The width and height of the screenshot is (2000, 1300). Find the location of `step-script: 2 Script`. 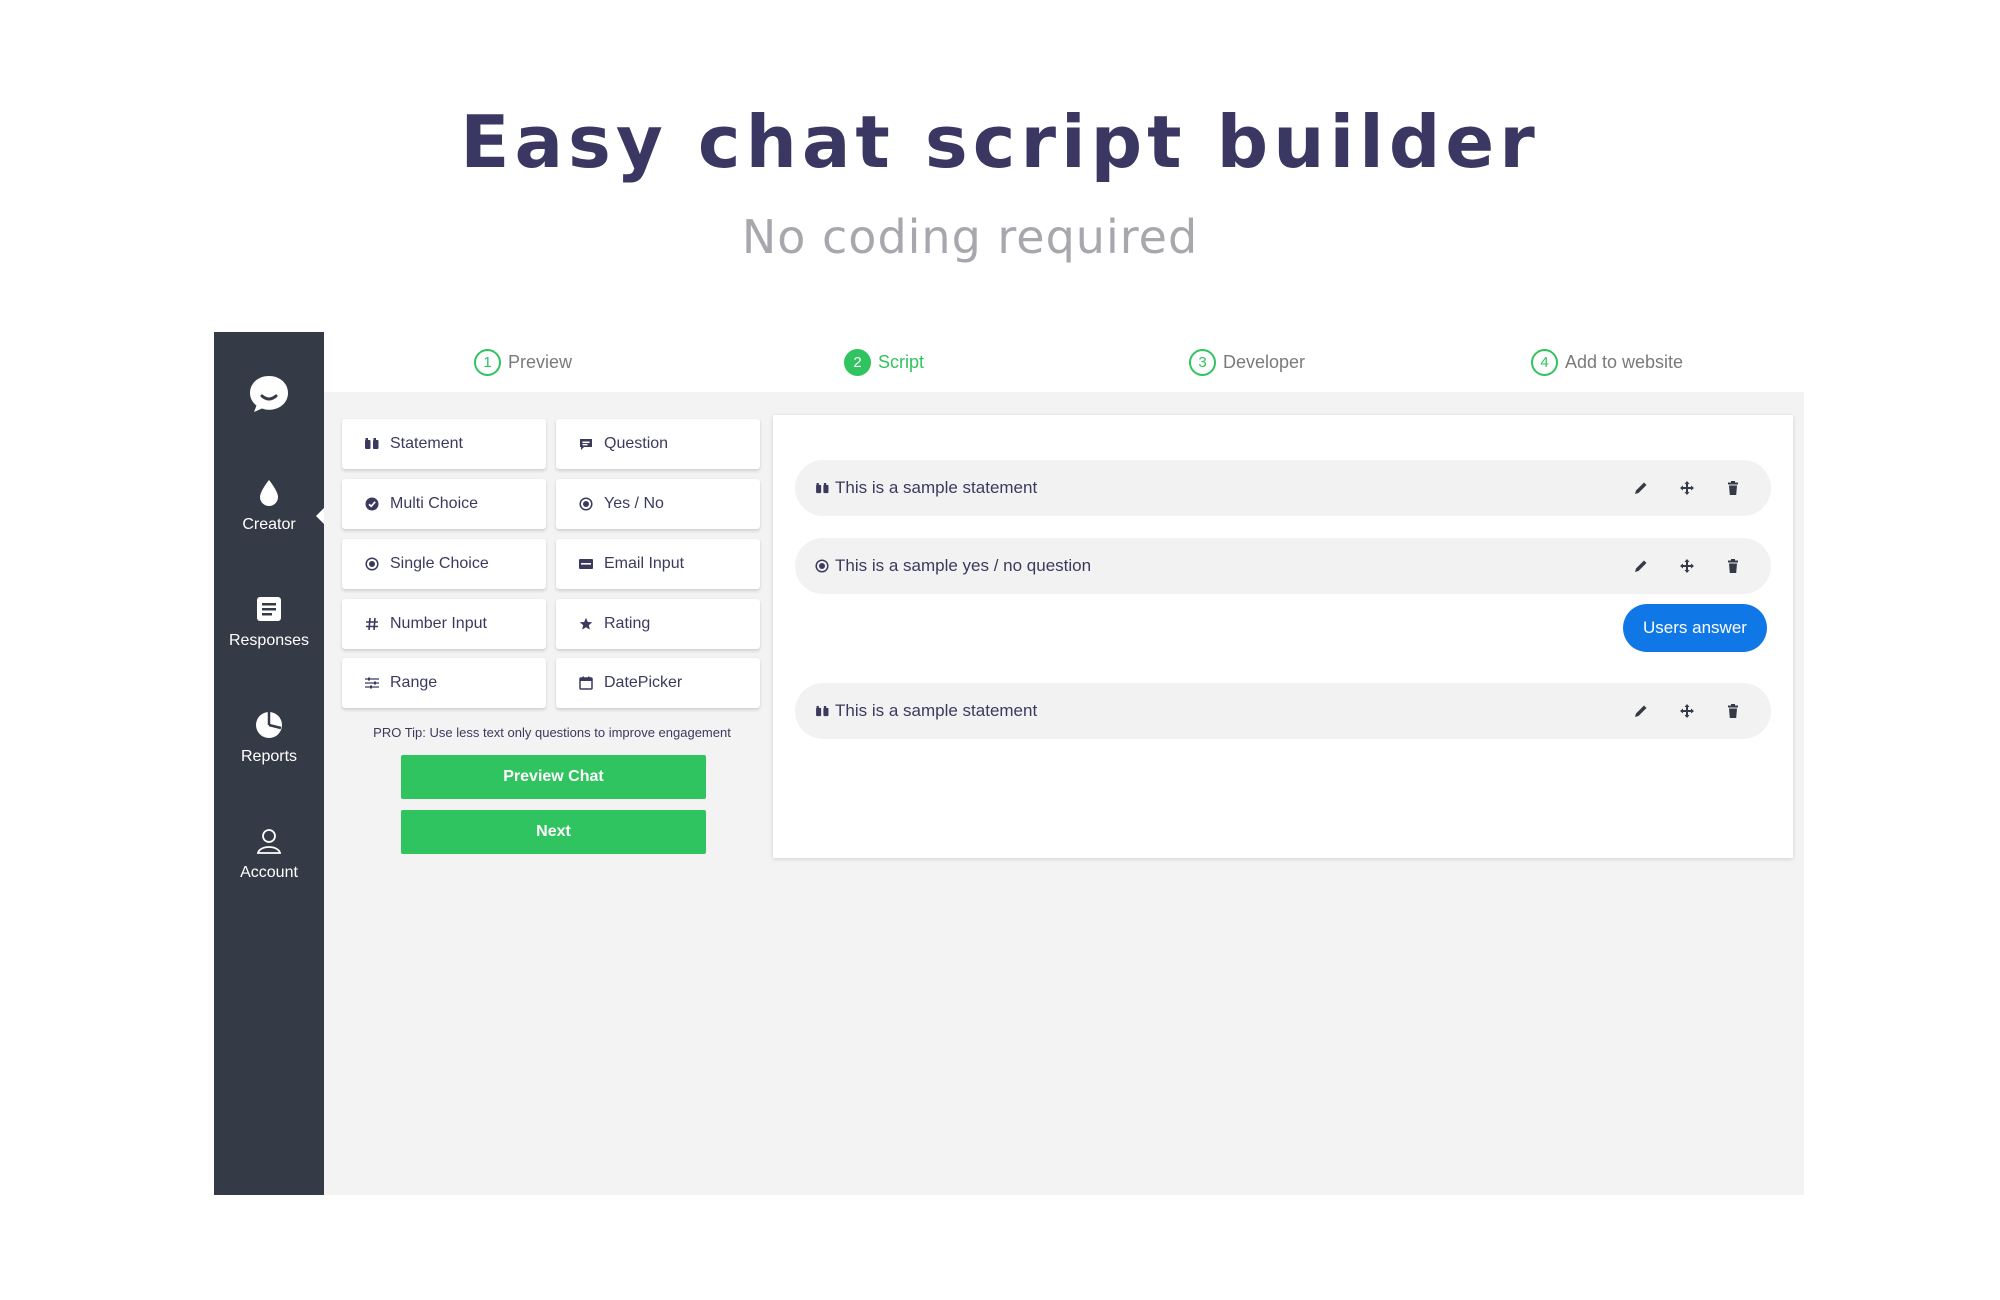

step-script: 2 Script is located at coordinates (884, 362).